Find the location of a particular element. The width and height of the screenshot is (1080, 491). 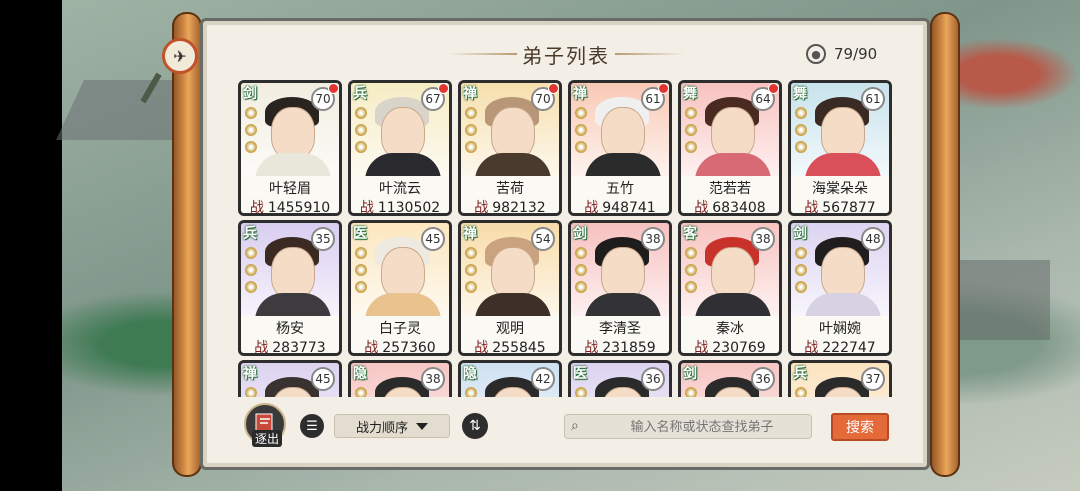

disciple-card: 医 45 白子灵战 257360 is located at coordinates (400, 288).